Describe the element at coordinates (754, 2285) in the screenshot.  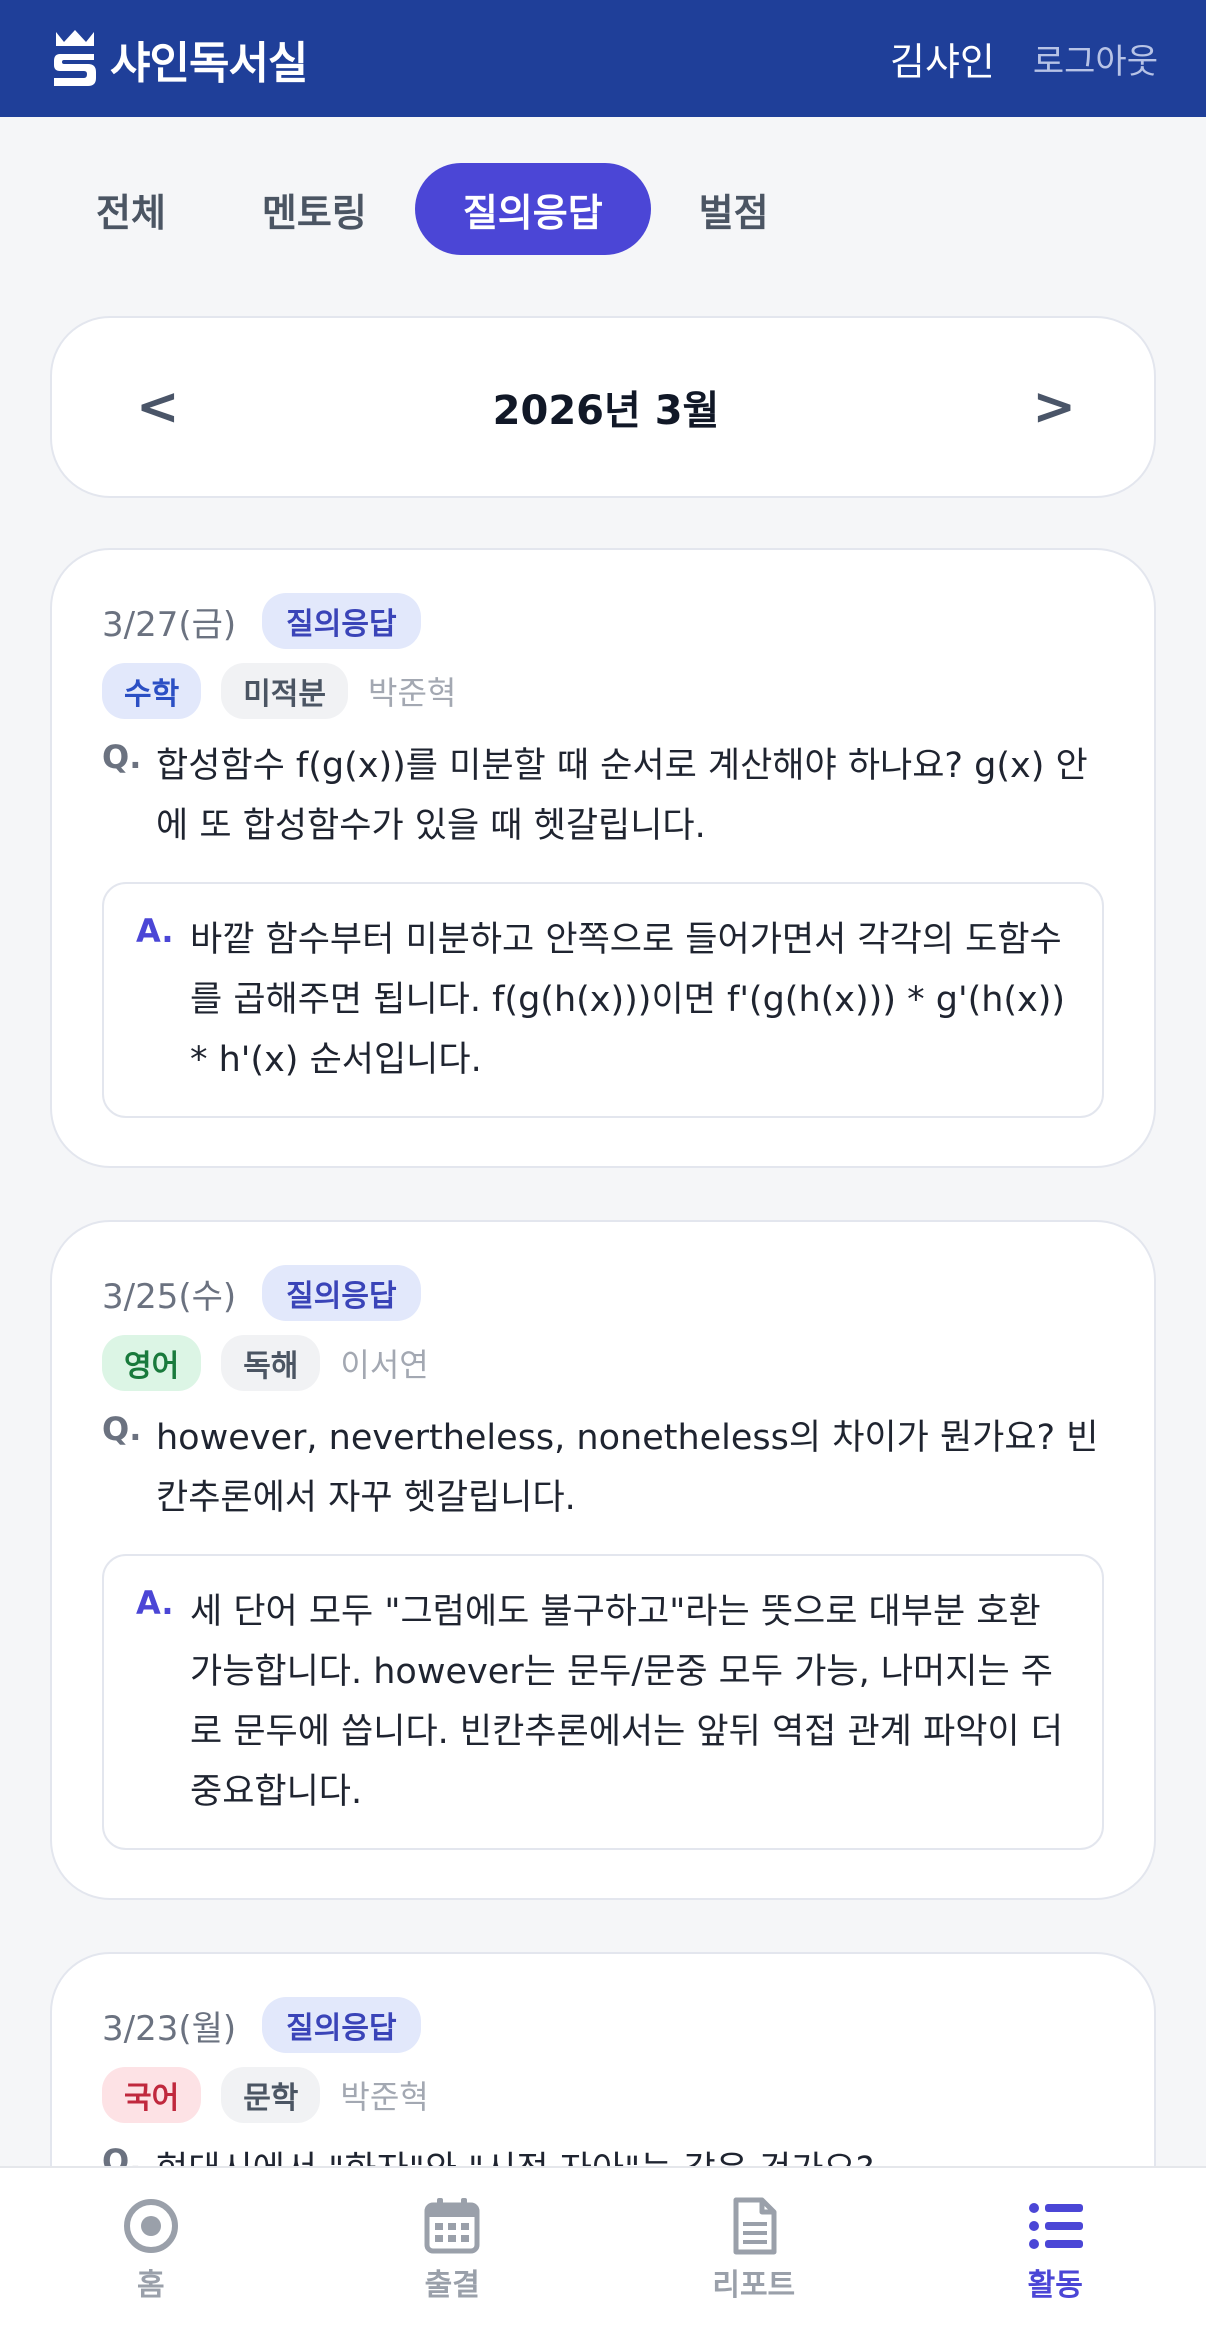
I see `nav-label: 리포트` at that location.